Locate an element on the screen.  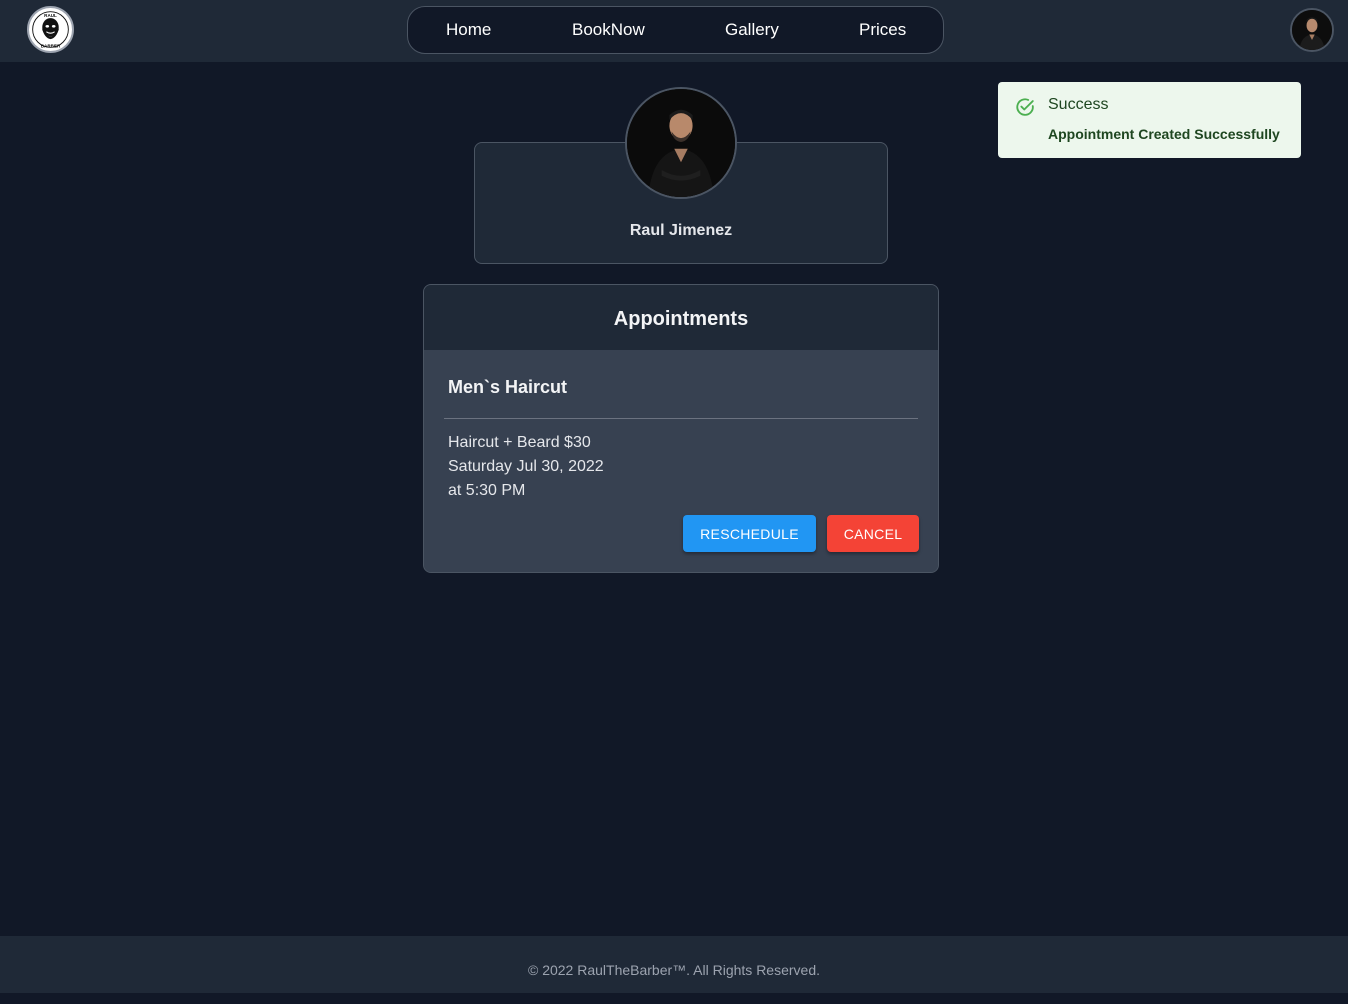
barber-portrait-icon is located at coordinates (681, 143).